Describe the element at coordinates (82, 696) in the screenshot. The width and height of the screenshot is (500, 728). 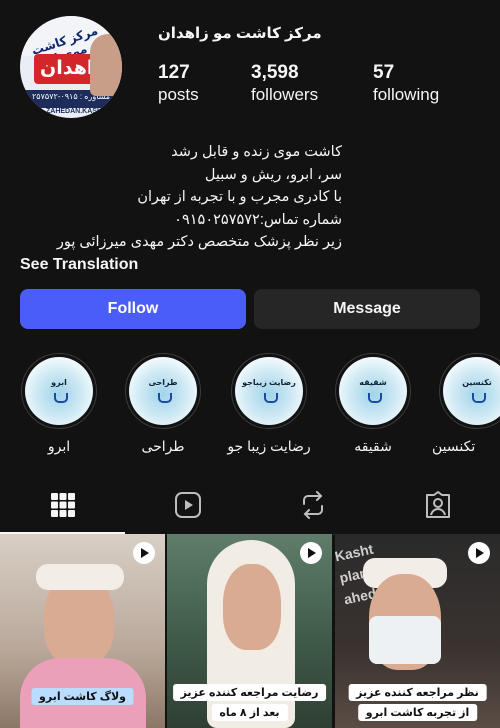
I see `post-caption: ولاگ کاشت ابرو` at that location.